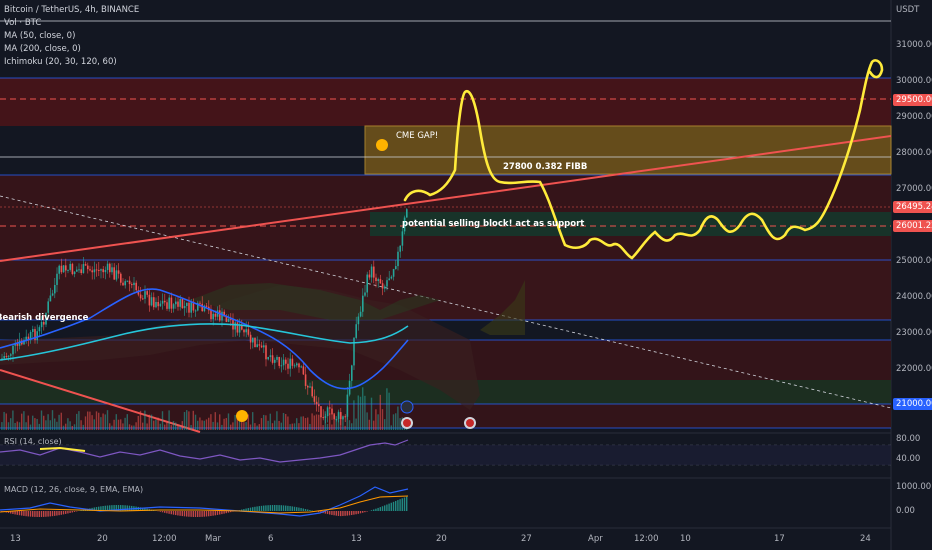 This screenshot has height=550, width=932. Describe the element at coordinates (628, 150) in the screenshot. I see `cme-gap-zone` at that location.